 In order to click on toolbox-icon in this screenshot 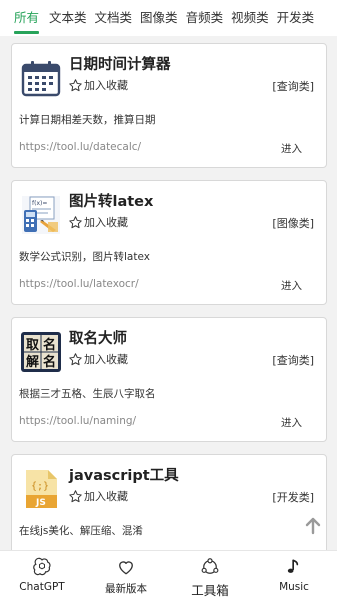, I will do `click(210, 566)`.